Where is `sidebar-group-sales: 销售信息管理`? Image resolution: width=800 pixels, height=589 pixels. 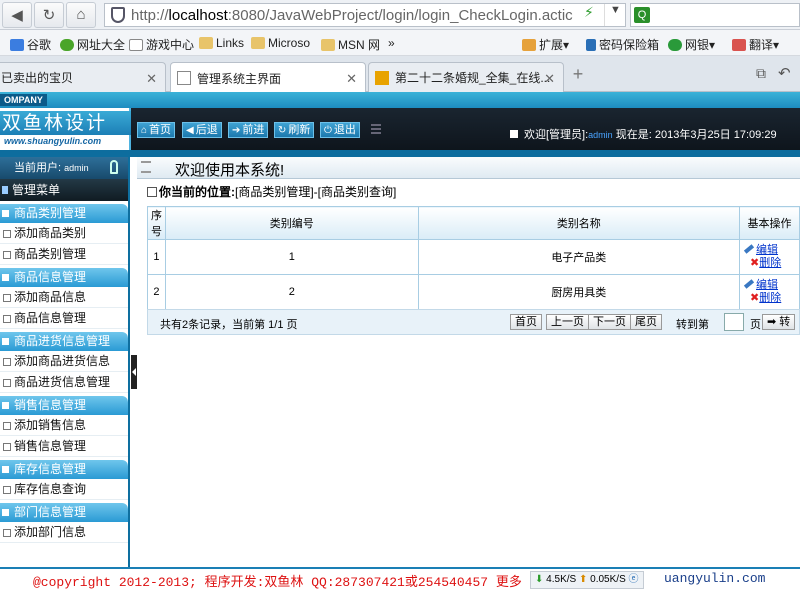
sidebar-group-sales: 销售信息管理 is located at coordinates (64, 405).